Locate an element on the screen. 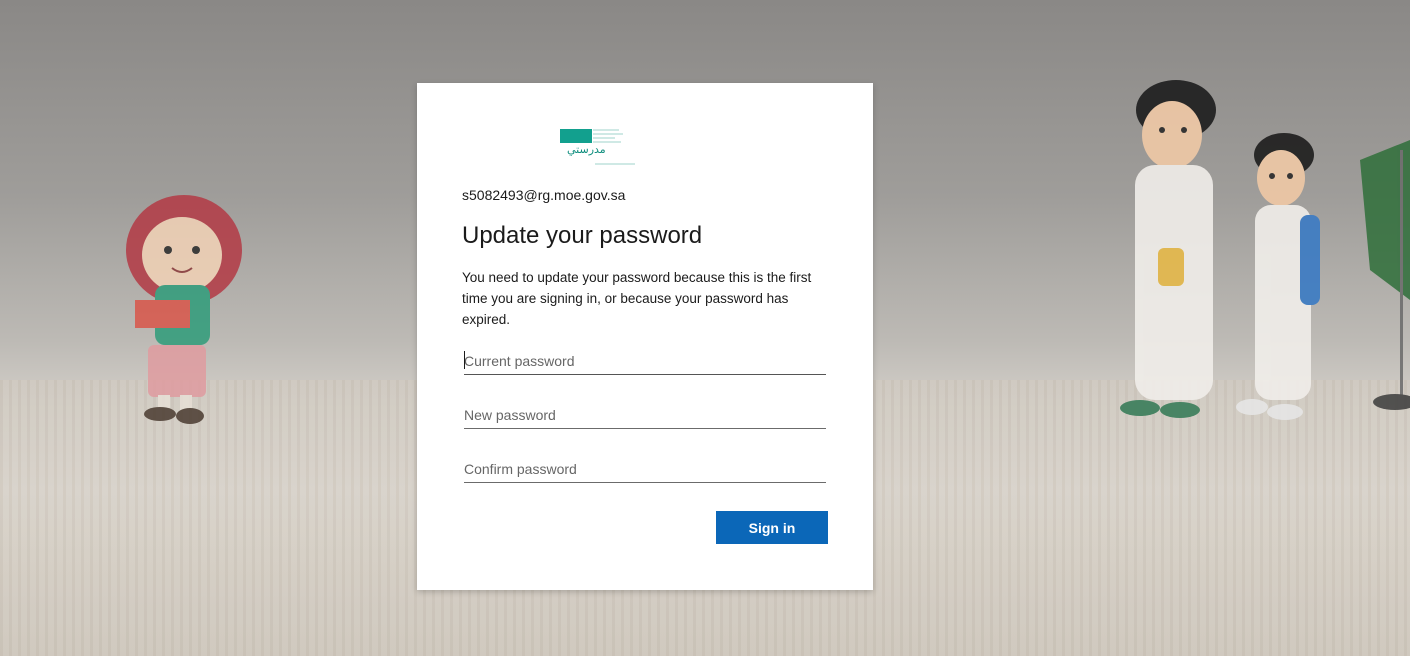 The image size is (1410, 656). boy-character-illustration is located at coordinates (1168, 249).